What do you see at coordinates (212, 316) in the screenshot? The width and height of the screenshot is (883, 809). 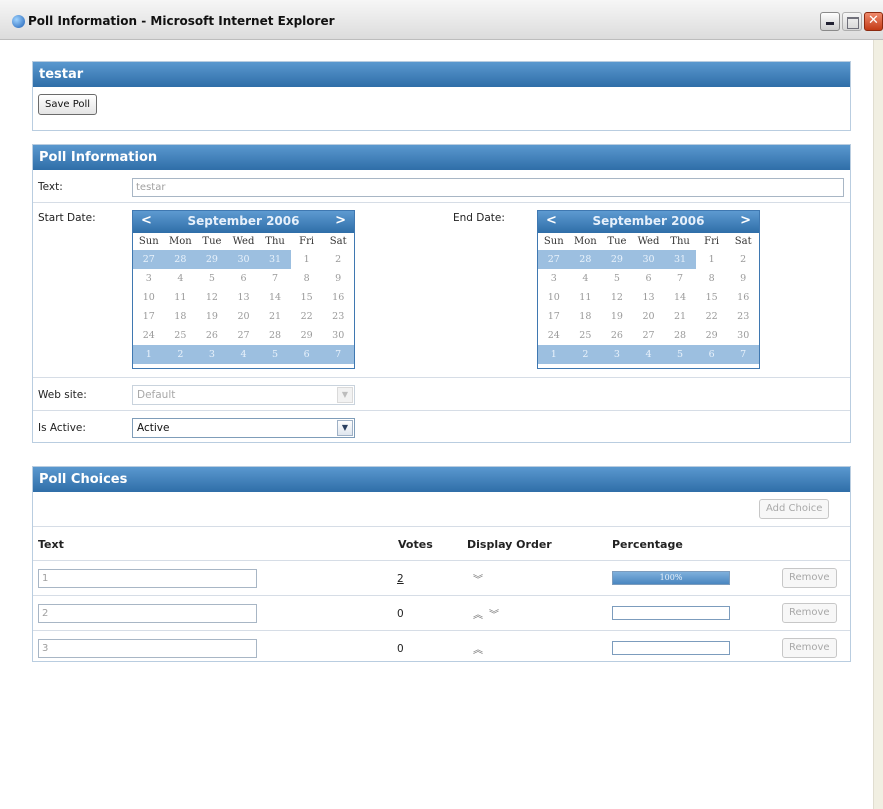 I see `calendar-day: 19` at bounding box center [212, 316].